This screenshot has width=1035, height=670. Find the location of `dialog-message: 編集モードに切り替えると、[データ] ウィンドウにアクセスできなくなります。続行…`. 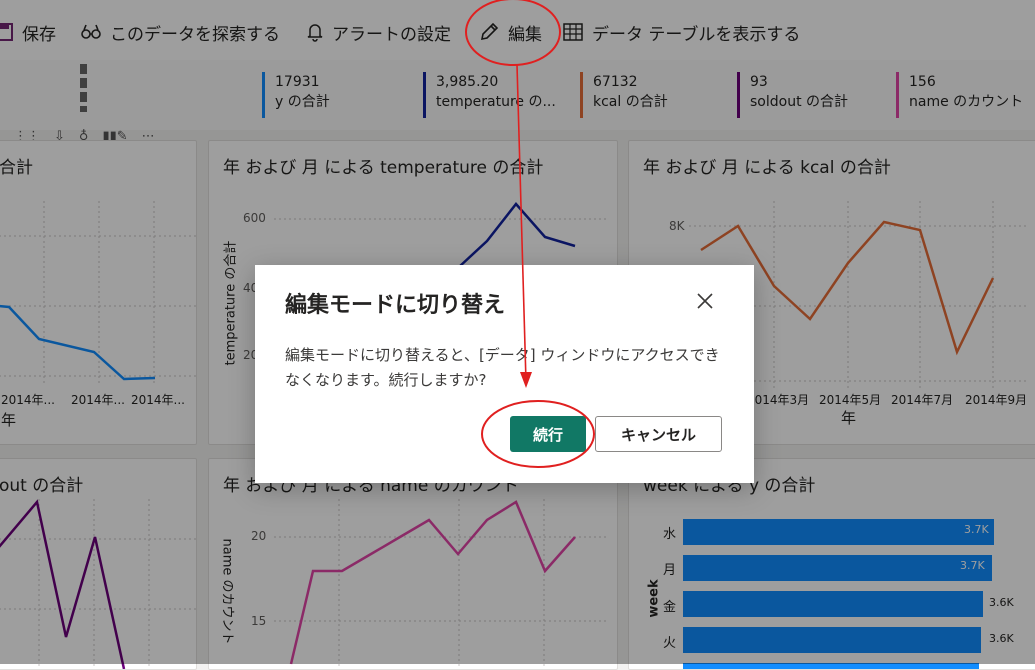

dialog-message: 編集モードに切り替えると、[データ] ウィンドウにアクセスできなくなります。続行… is located at coordinates (502, 367).